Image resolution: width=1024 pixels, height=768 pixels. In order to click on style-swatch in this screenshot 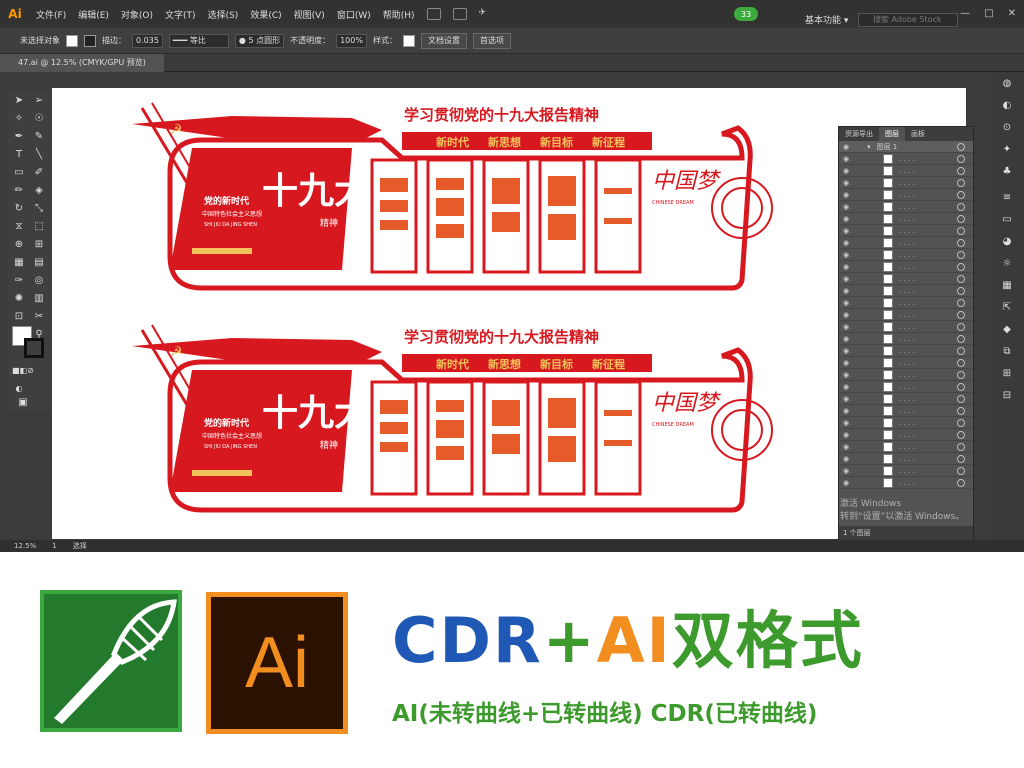, I will do `click(408, 40)`.